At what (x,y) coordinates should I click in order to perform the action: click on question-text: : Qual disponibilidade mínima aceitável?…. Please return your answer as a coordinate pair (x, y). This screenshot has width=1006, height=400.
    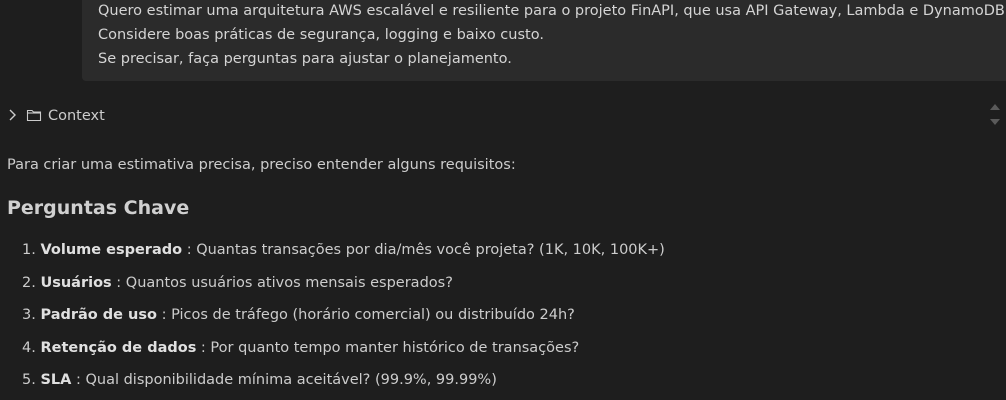
    Looking at the image, I should click on (284, 380).